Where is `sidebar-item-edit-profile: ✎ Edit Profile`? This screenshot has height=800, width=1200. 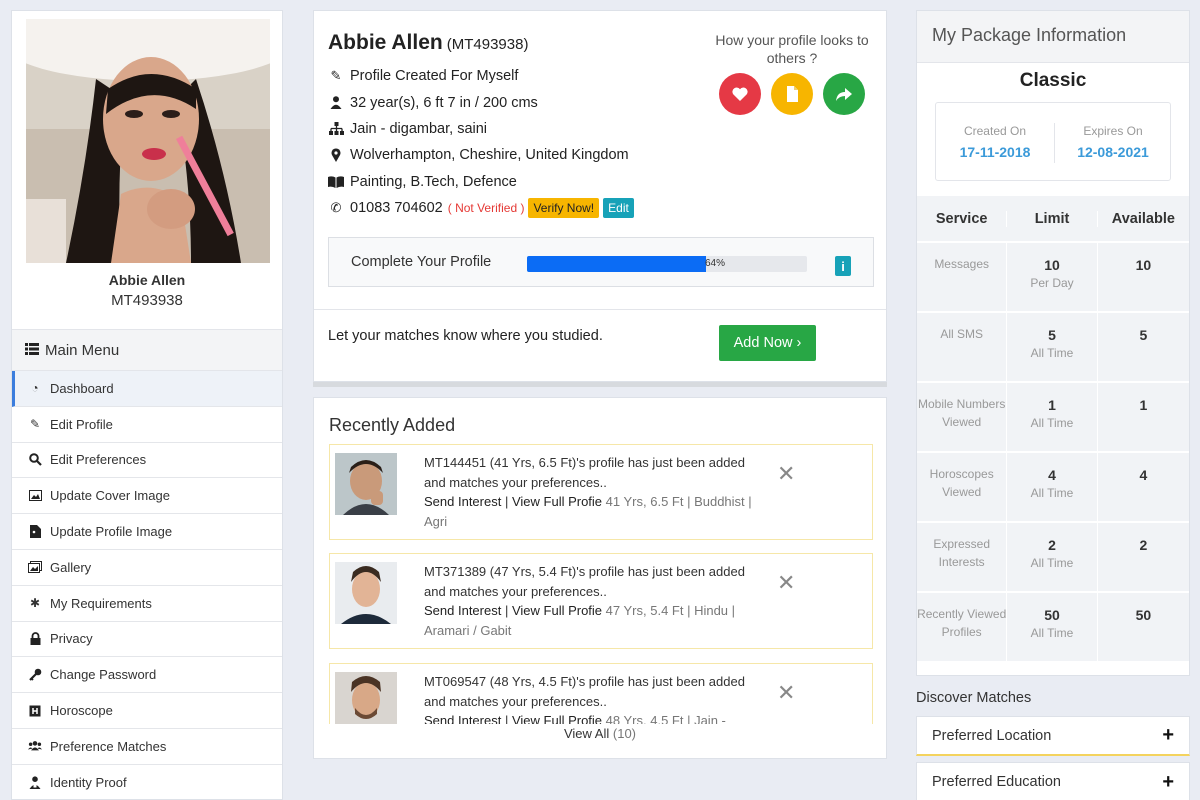
sidebar-item-edit-profile: ✎ Edit Profile is located at coordinates (147, 425).